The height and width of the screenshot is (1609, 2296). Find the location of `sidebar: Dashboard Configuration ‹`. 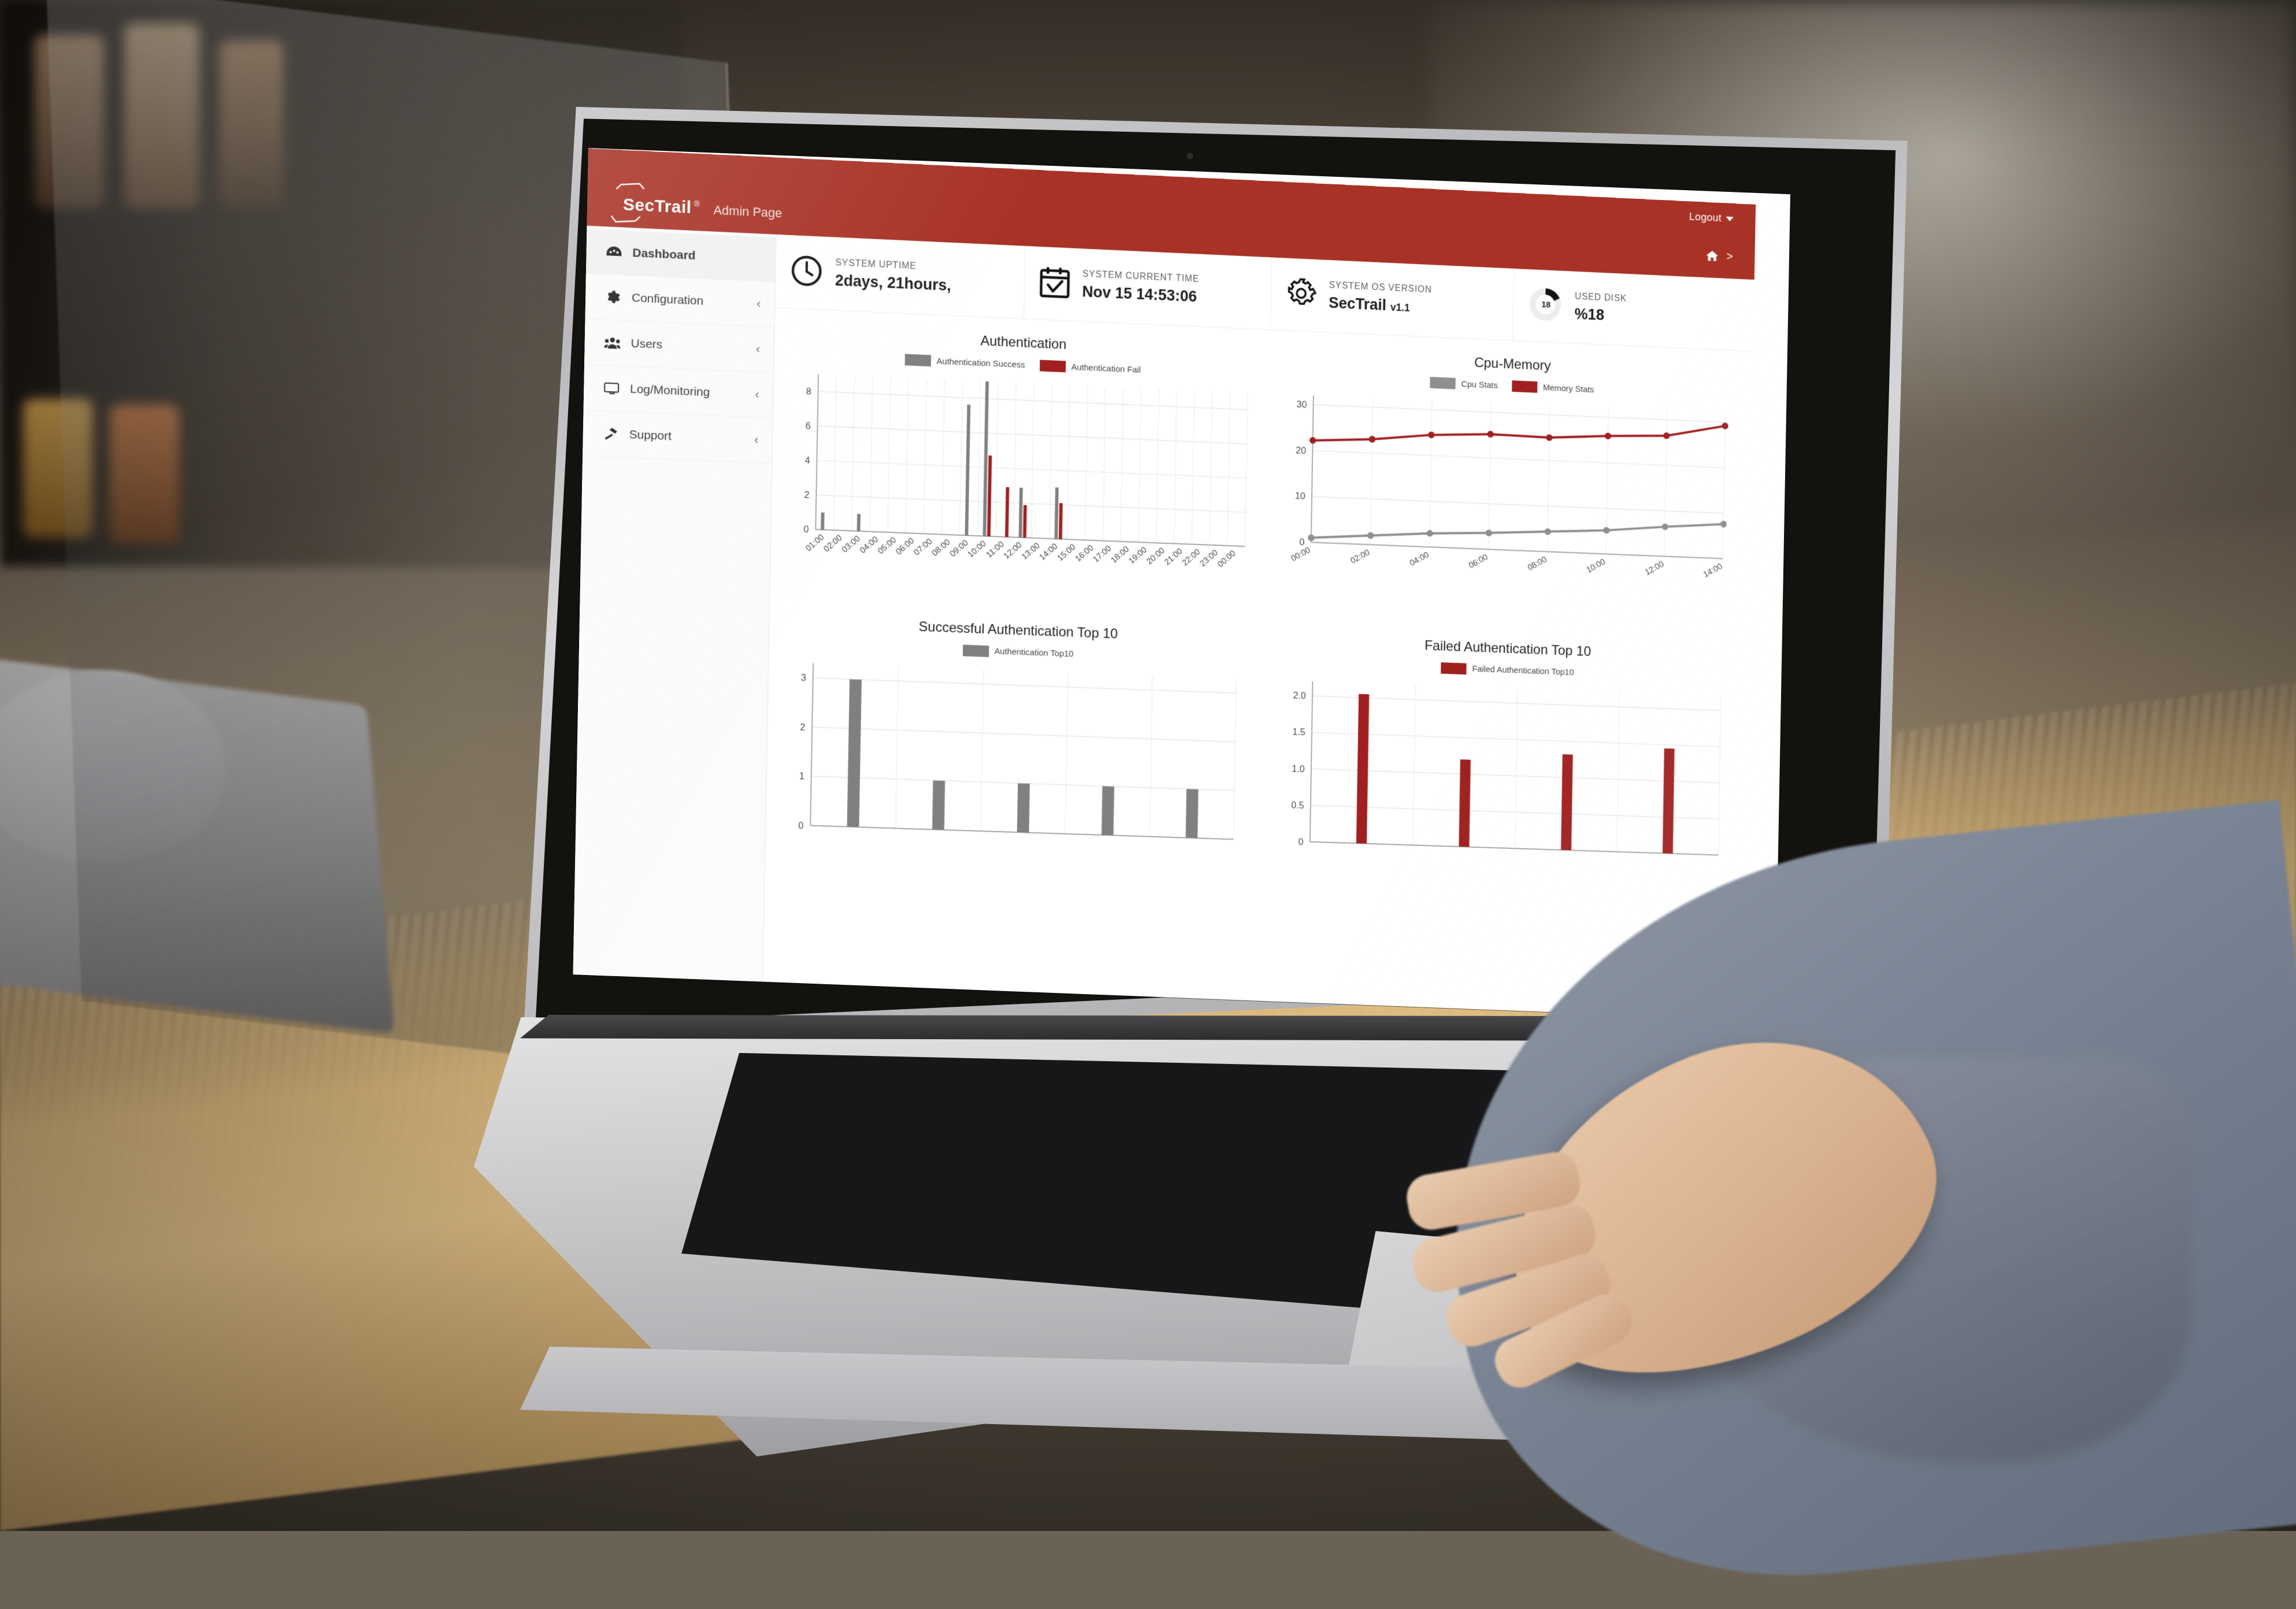

sidebar: Dashboard Configuration ‹ is located at coordinates (675, 602).